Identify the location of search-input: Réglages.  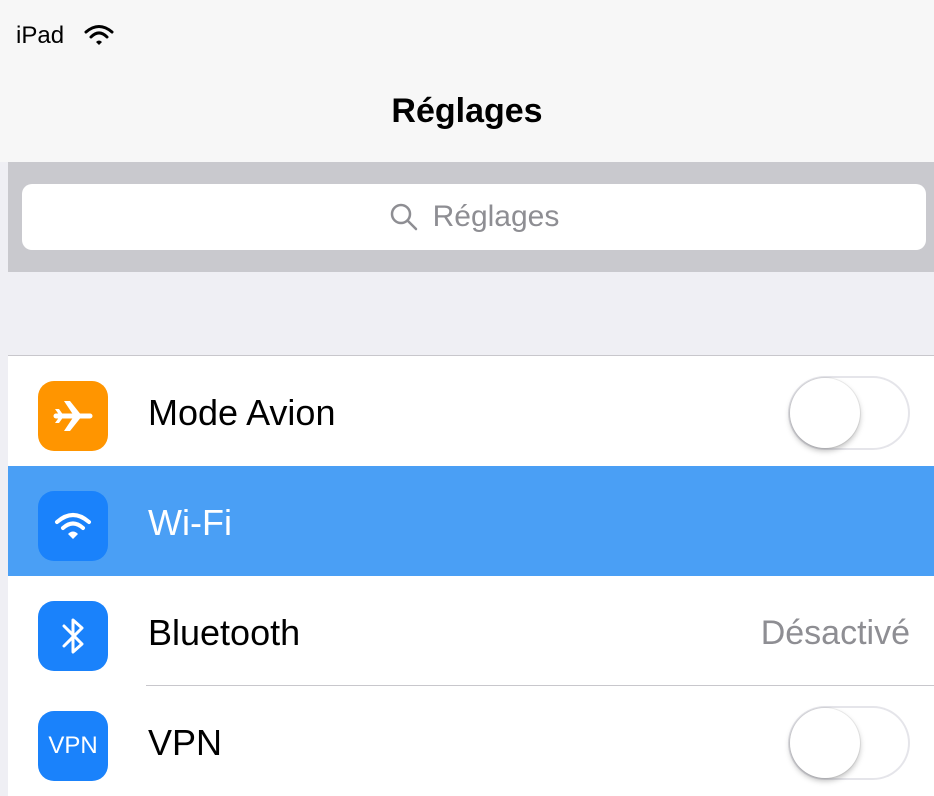
(474, 217).